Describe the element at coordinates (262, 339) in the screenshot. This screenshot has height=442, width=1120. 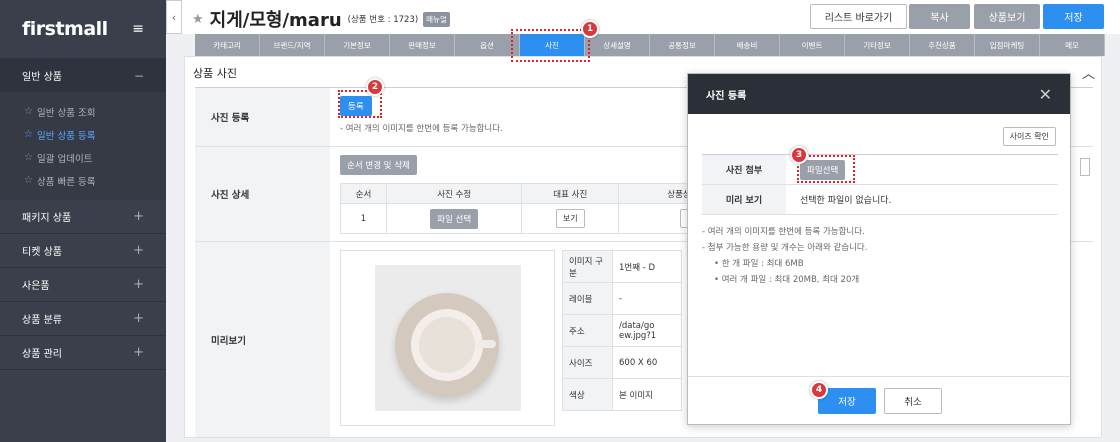
I see `preview-label: 미리보기` at that location.